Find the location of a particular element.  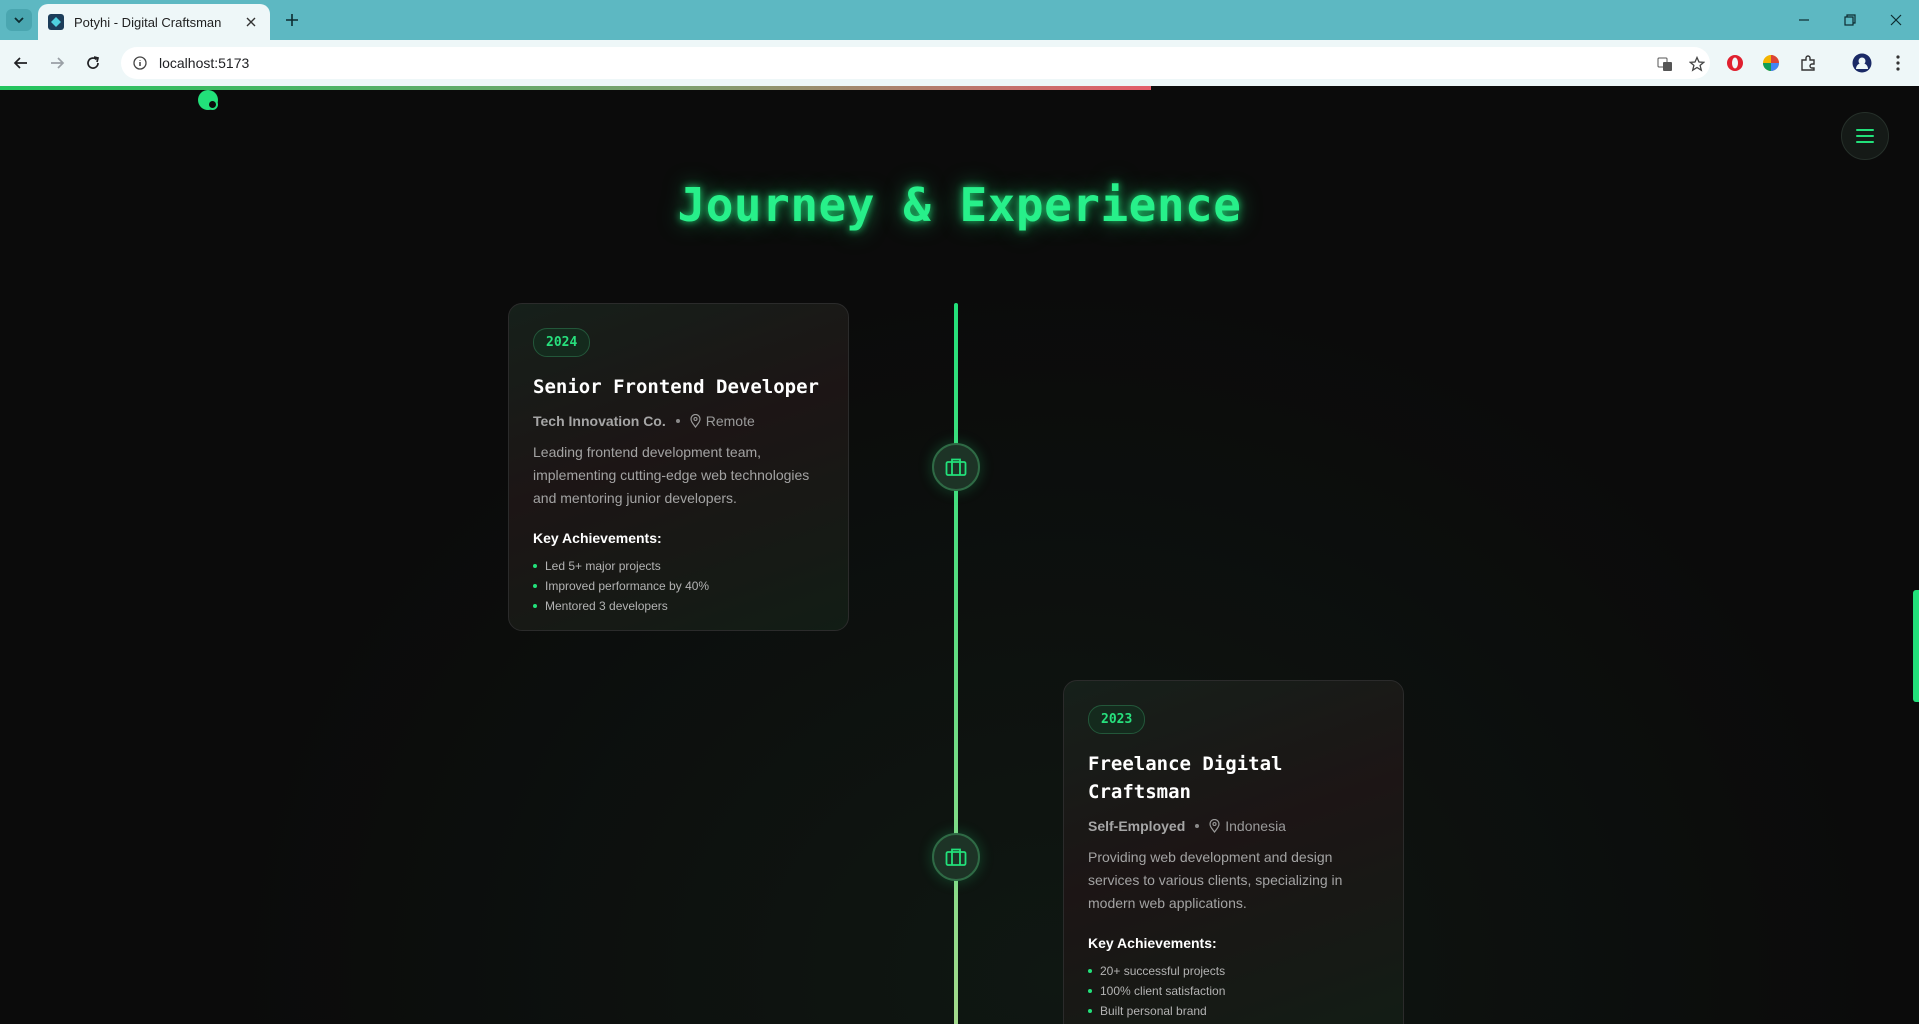

job-location: Remote is located at coordinates (730, 421).